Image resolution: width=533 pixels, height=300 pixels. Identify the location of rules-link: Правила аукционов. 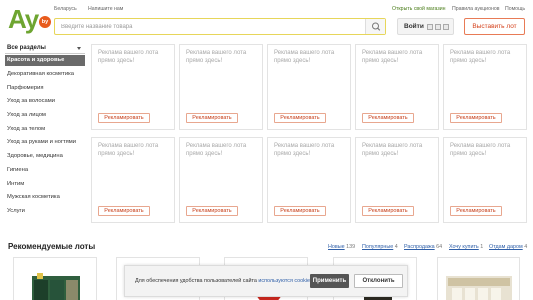
(475, 9).